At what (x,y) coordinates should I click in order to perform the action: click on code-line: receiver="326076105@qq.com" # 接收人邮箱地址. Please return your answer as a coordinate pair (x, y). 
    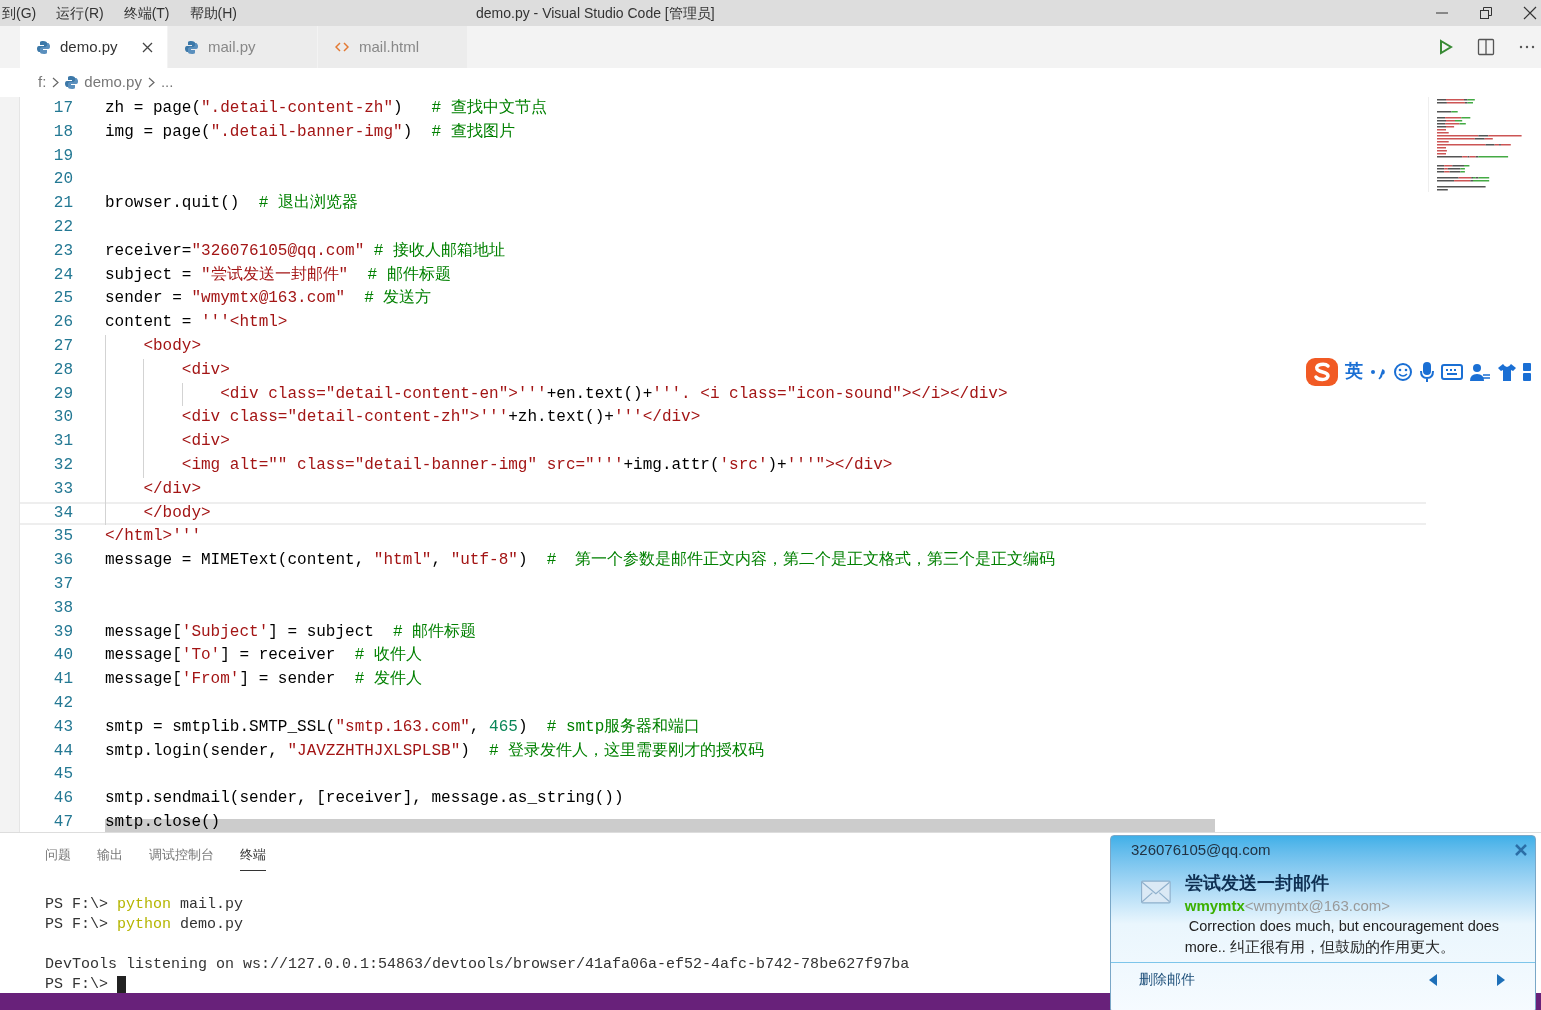
    Looking at the image, I should click on (305, 251).